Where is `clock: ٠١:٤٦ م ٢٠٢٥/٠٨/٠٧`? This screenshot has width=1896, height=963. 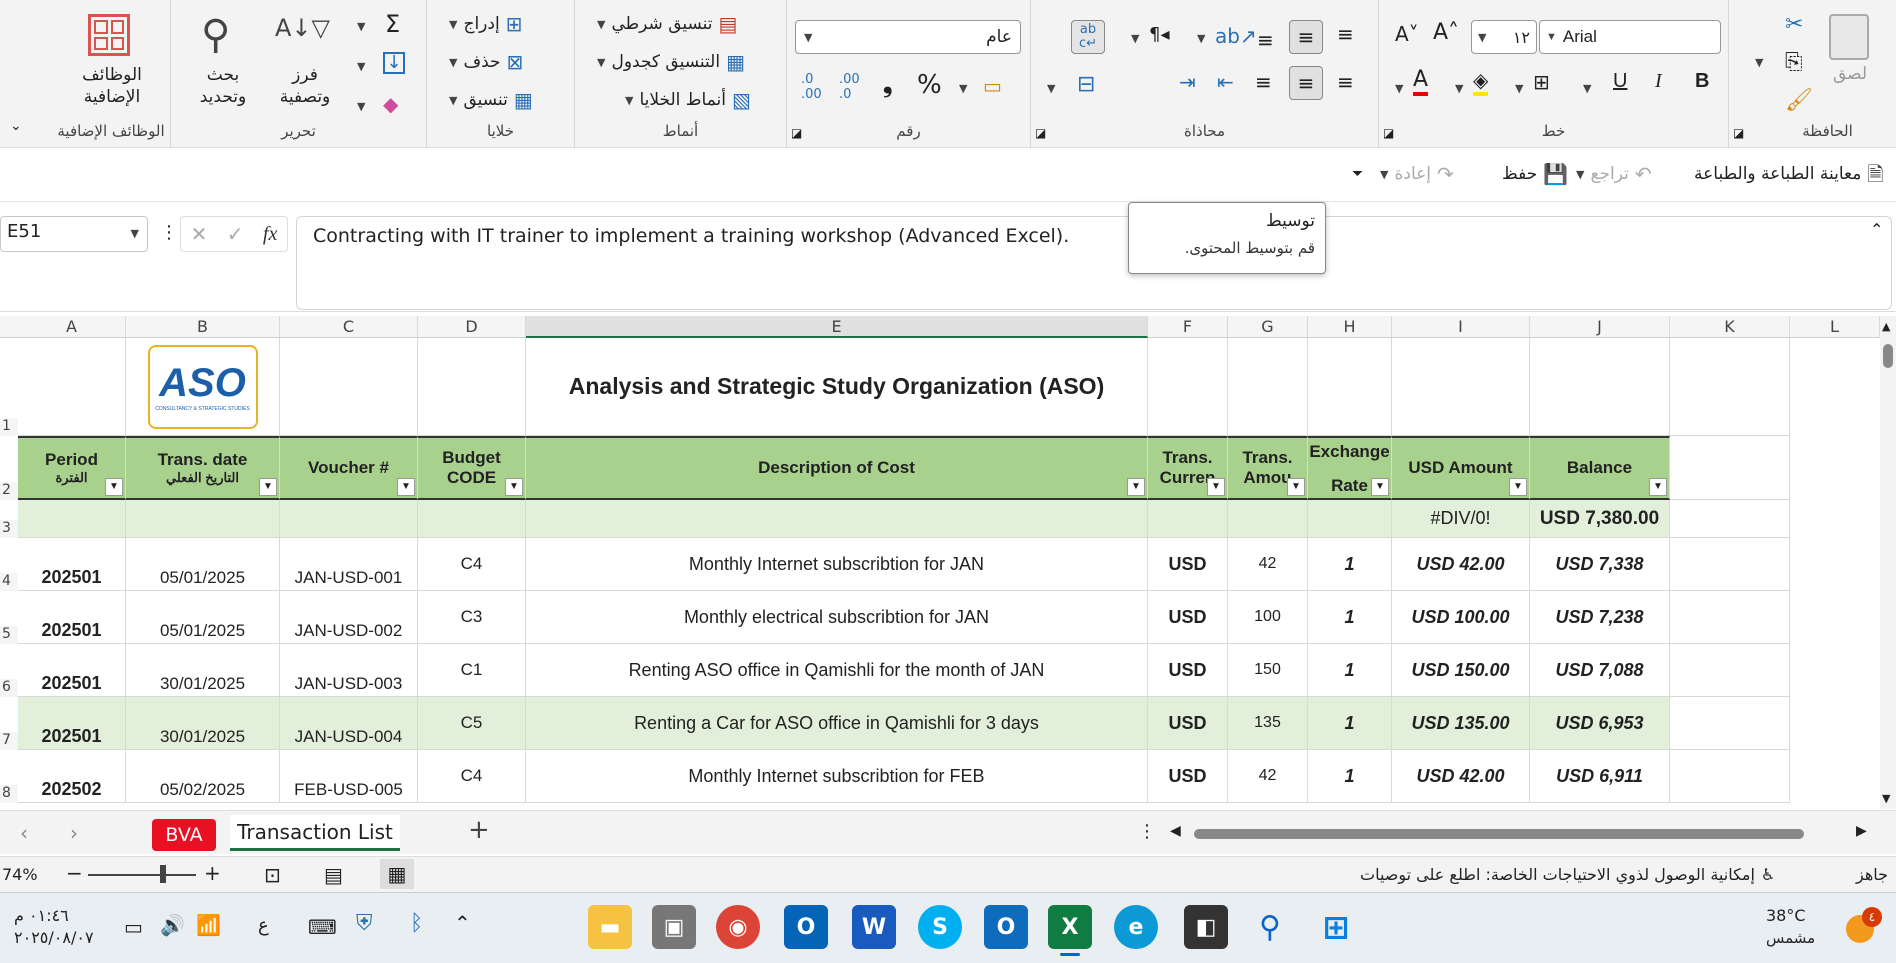
clock: ٠١:٤٦ م ٢٠٢٥/٠٨/٠٧ is located at coordinates (54, 927).